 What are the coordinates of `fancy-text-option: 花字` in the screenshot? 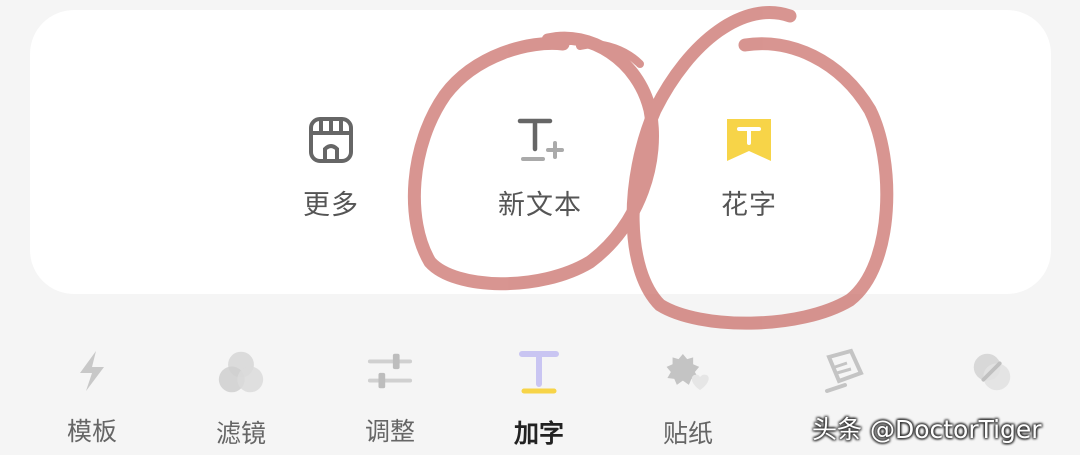 It's located at (749, 167).